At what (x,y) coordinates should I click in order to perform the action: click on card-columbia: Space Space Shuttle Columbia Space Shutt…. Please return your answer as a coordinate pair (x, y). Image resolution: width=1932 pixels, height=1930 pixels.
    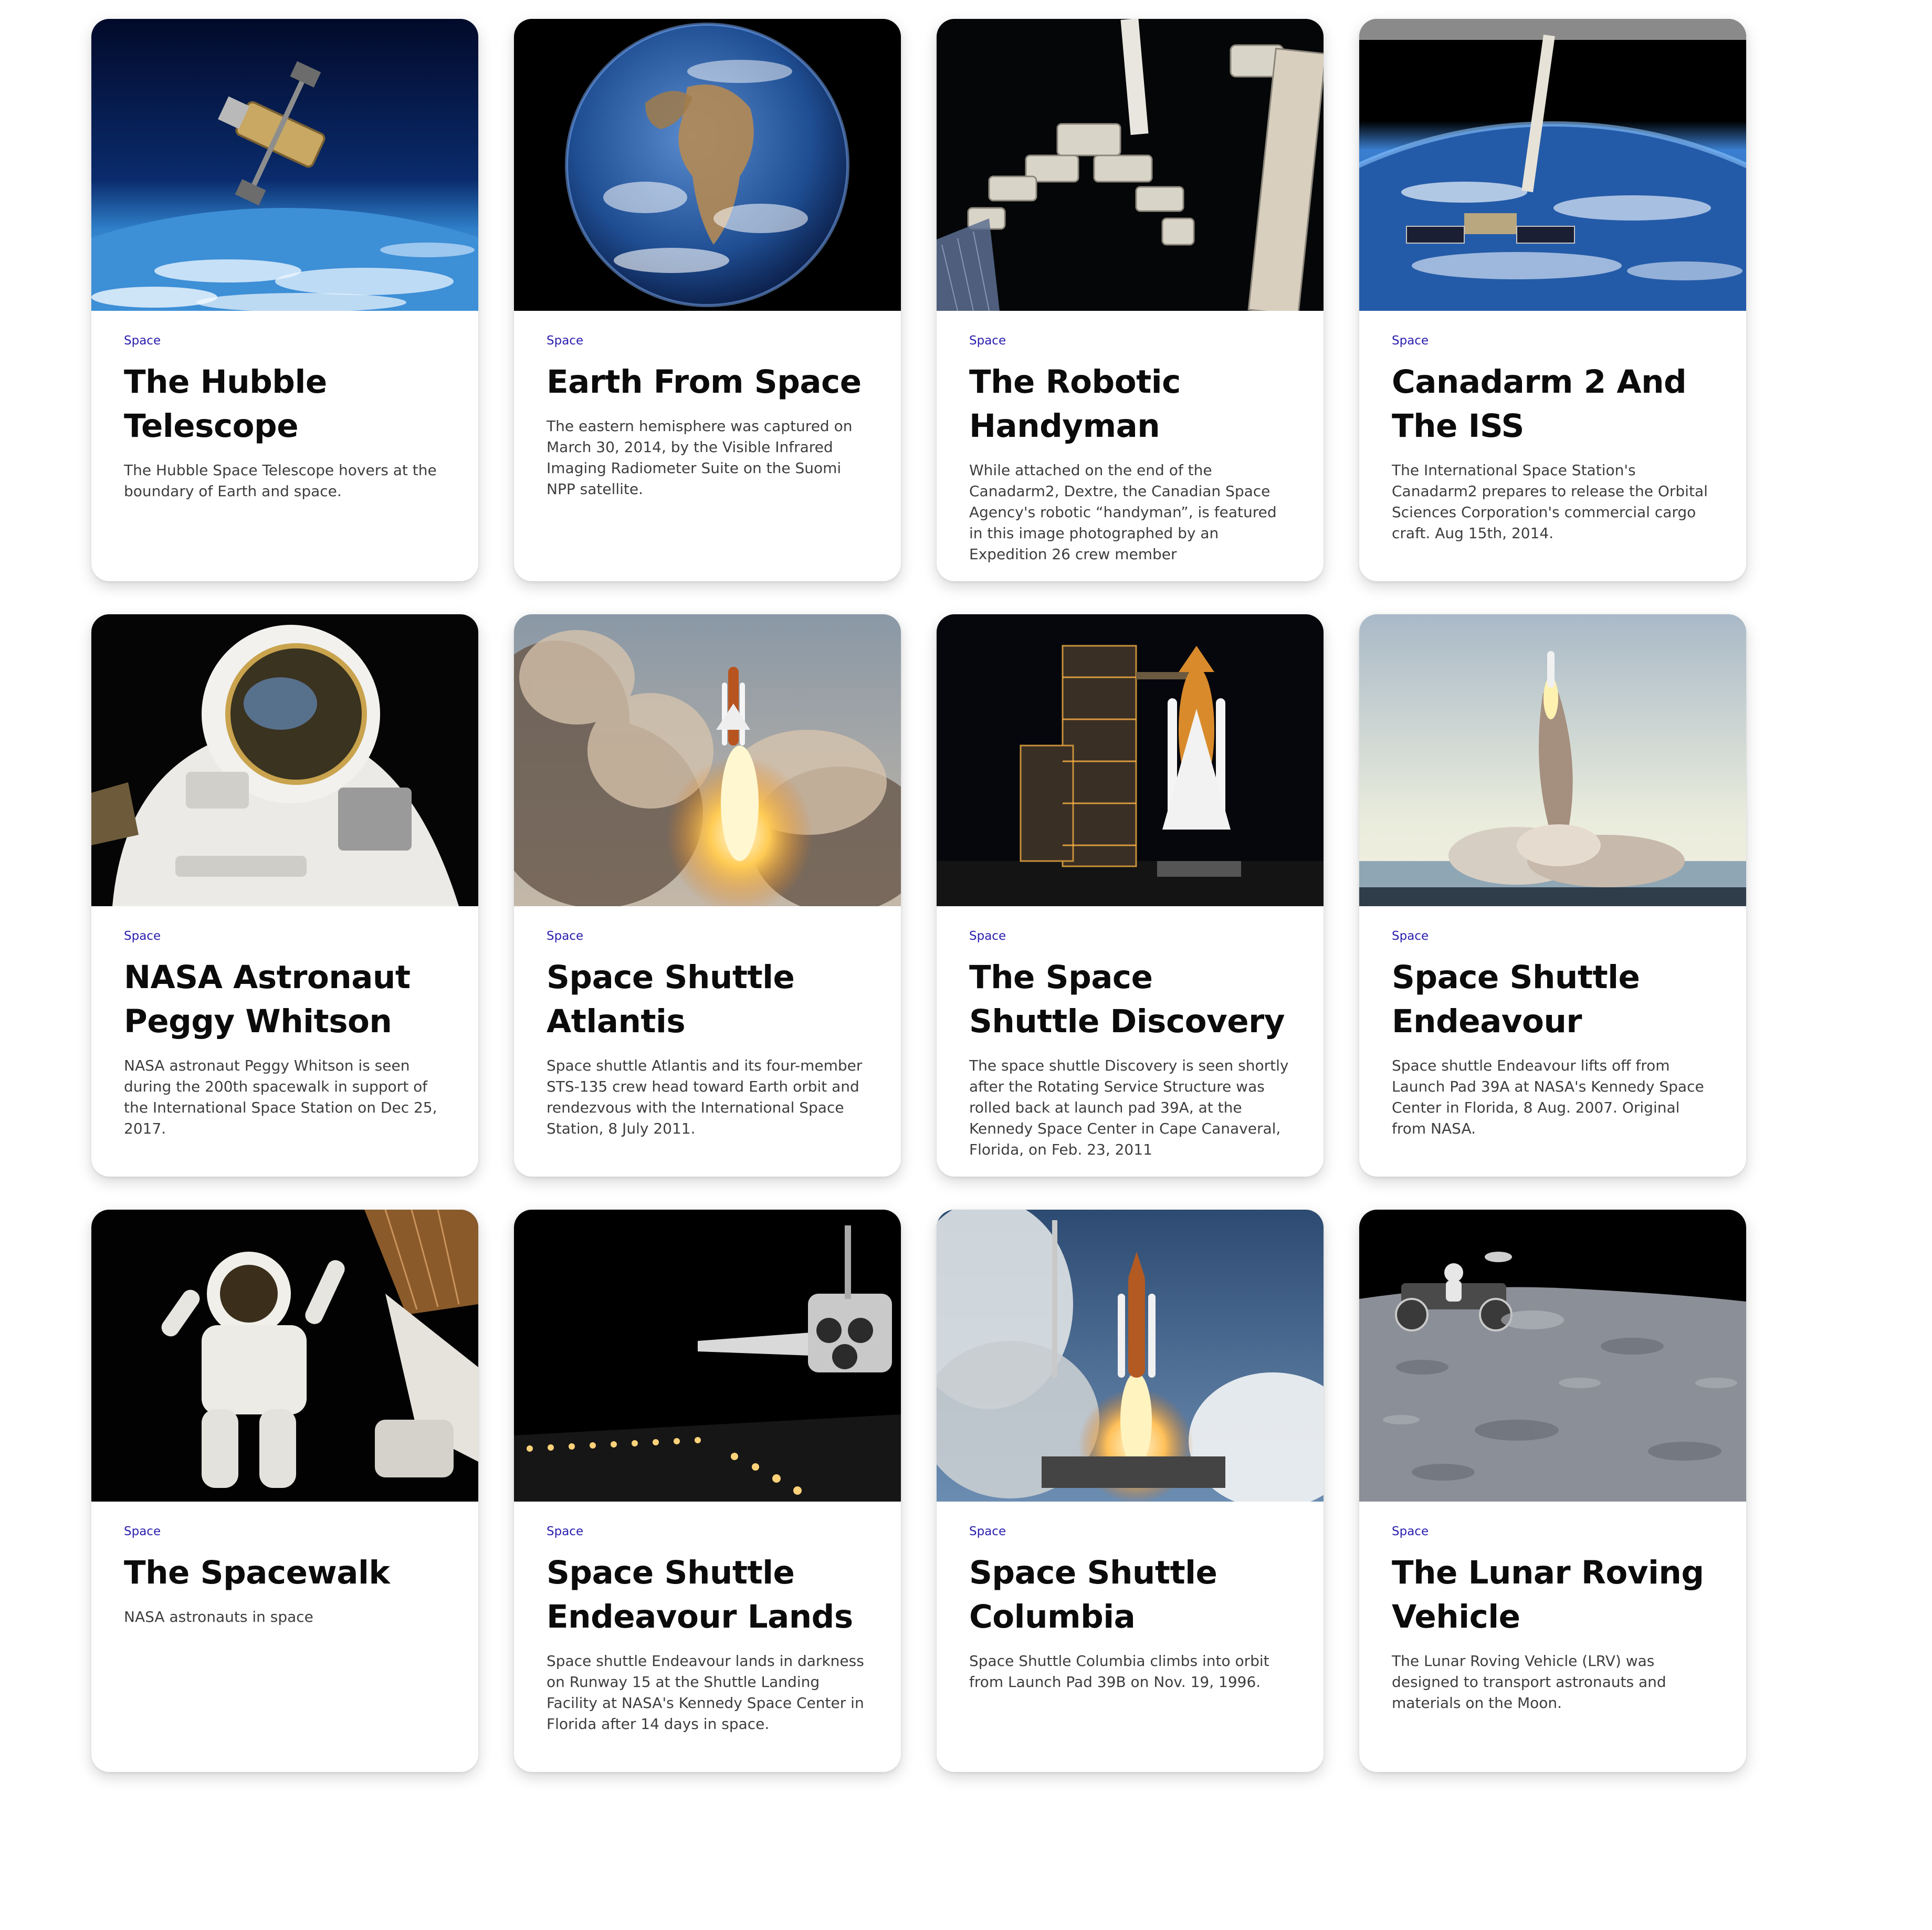
    Looking at the image, I should click on (1130, 1491).